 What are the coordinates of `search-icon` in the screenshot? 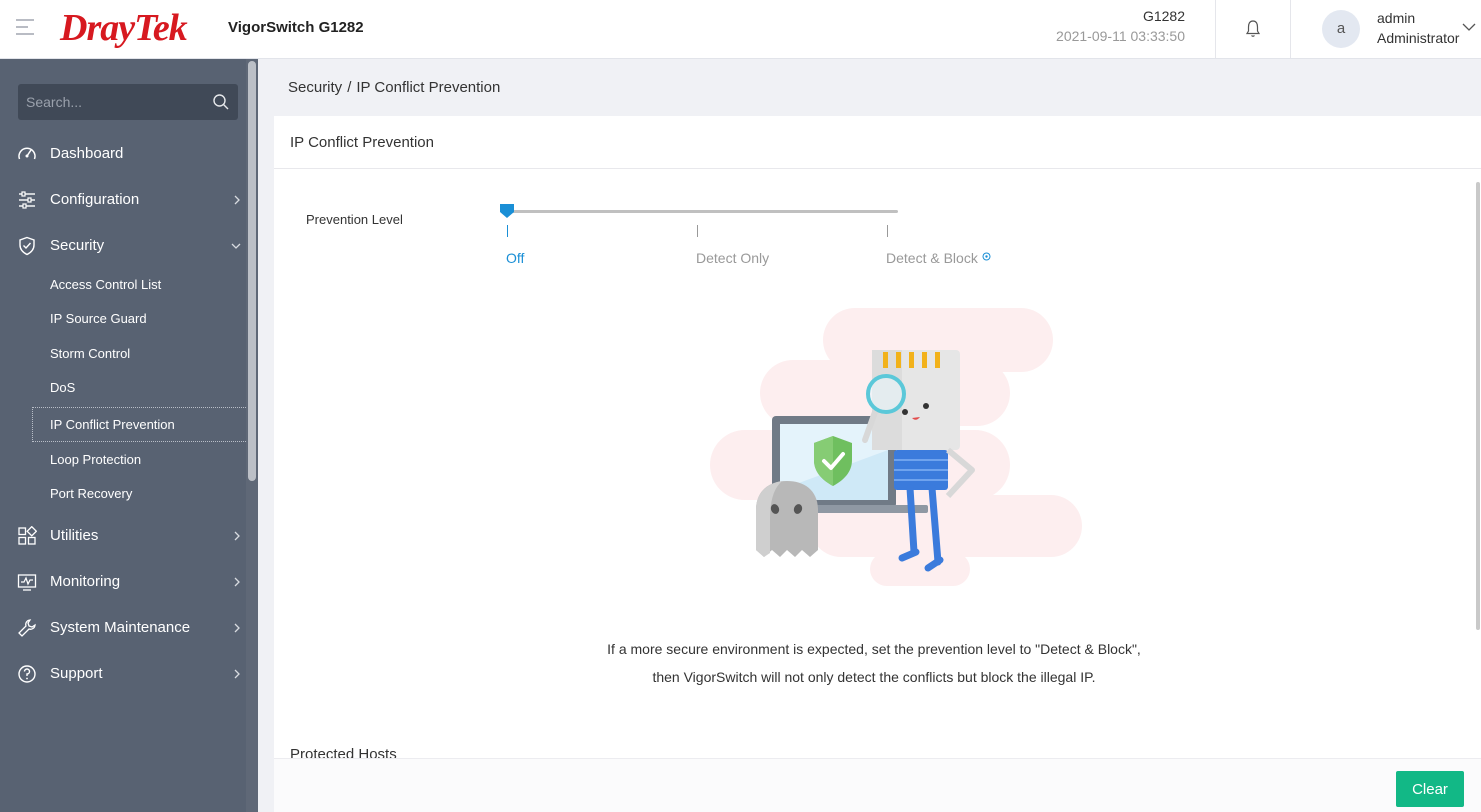 It's located at (221, 102).